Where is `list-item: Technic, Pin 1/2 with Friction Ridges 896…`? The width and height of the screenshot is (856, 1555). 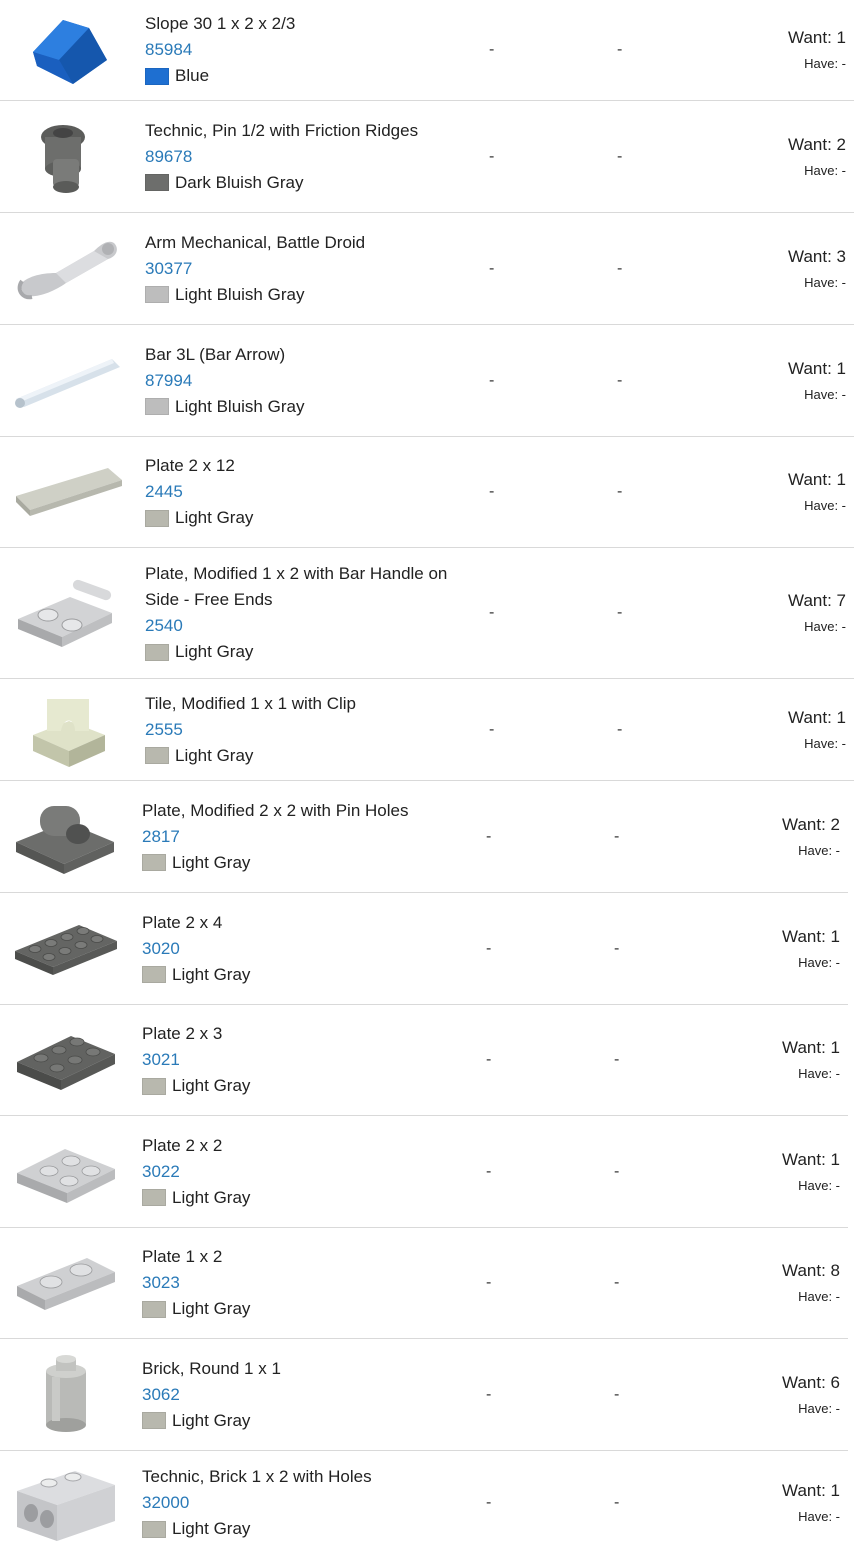
list-item: Technic, Pin 1/2 with Friction Ridges 896… is located at coordinates (427, 157).